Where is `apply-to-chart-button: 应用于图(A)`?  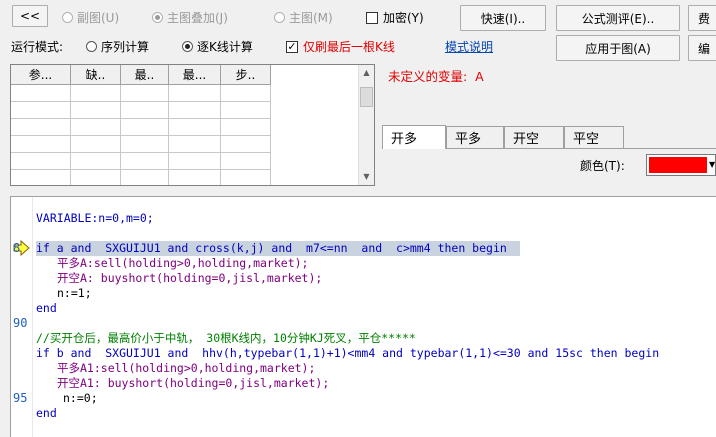 apply-to-chart-button: 应用于图(A) is located at coordinates (618, 48).